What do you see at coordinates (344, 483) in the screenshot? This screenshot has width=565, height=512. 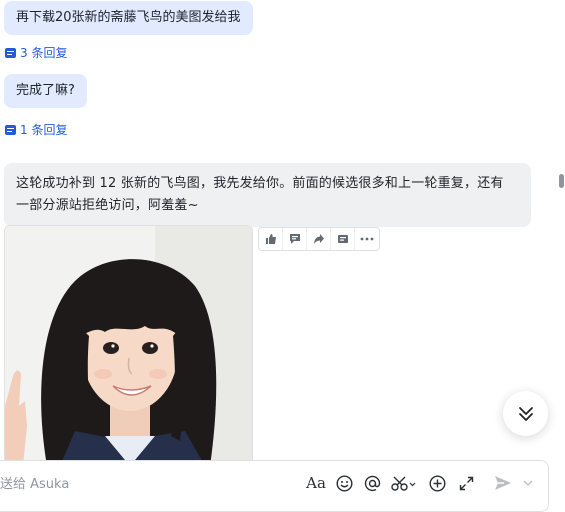 I see `emoji-icon` at bounding box center [344, 483].